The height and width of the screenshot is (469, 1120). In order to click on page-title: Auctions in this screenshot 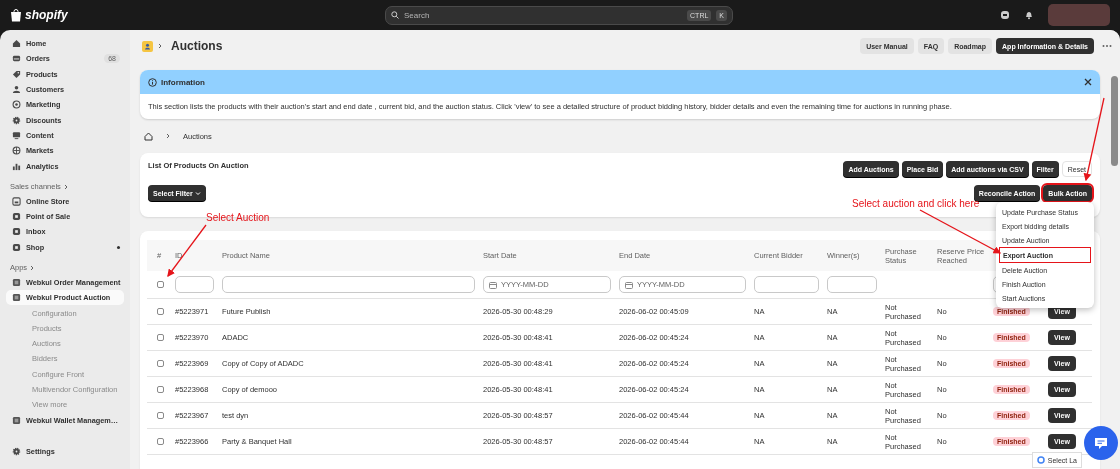, I will do `click(197, 46)`.